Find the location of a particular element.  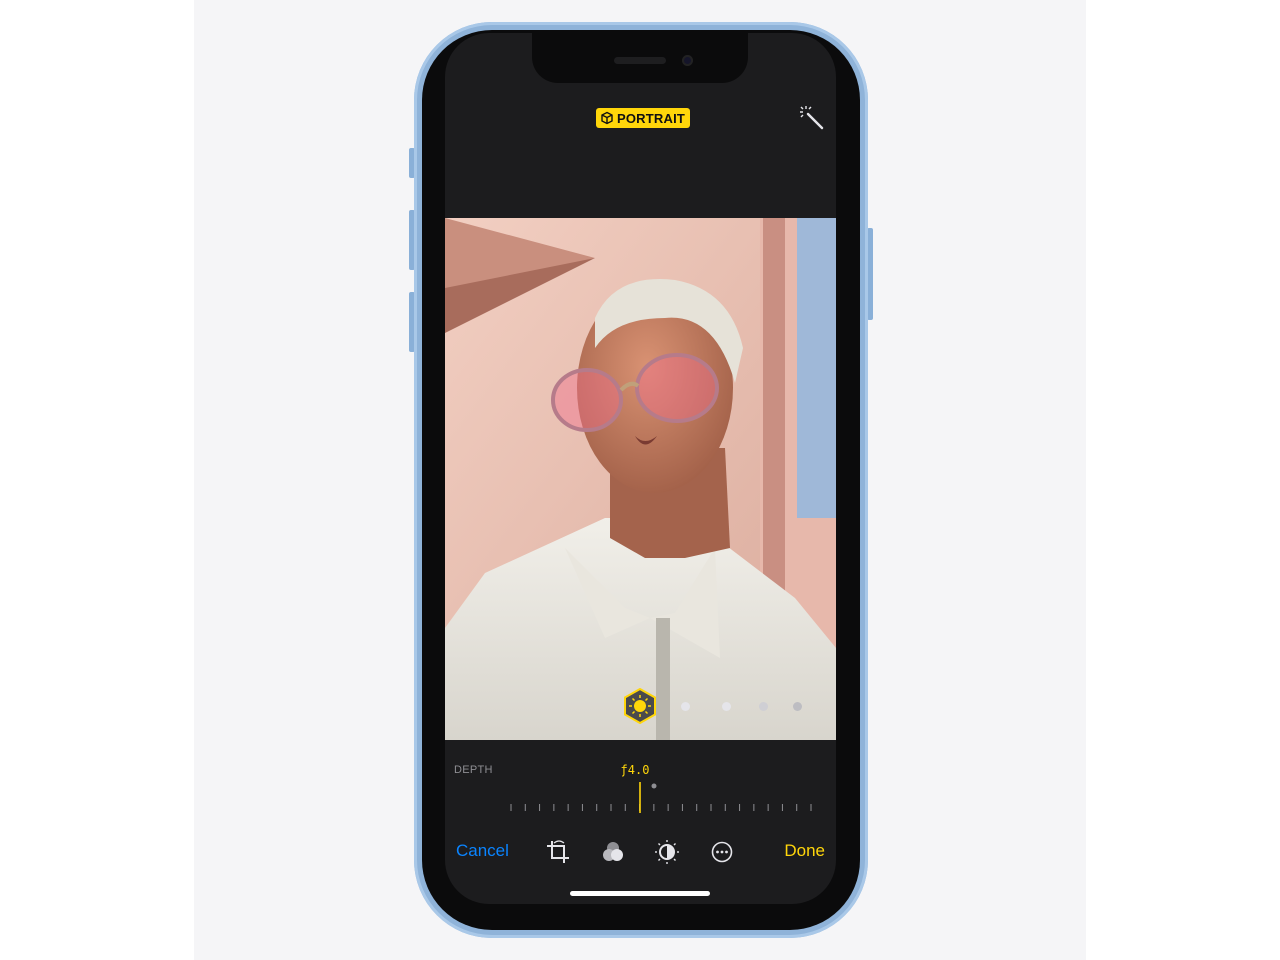

more-icon is located at coordinates (722, 852).